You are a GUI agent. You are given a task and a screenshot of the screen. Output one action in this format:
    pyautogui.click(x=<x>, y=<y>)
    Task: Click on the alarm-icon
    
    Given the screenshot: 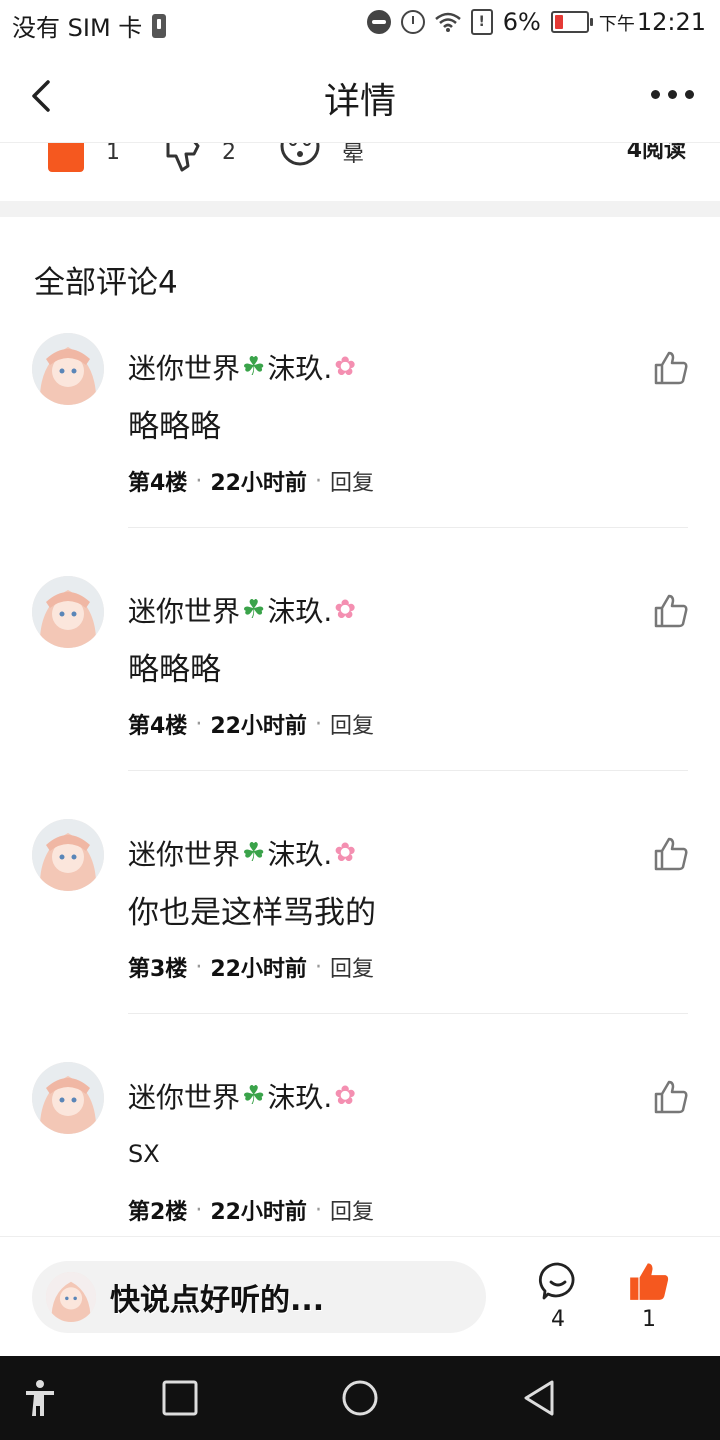 What is the action you would take?
    pyautogui.click(x=412, y=22)
    